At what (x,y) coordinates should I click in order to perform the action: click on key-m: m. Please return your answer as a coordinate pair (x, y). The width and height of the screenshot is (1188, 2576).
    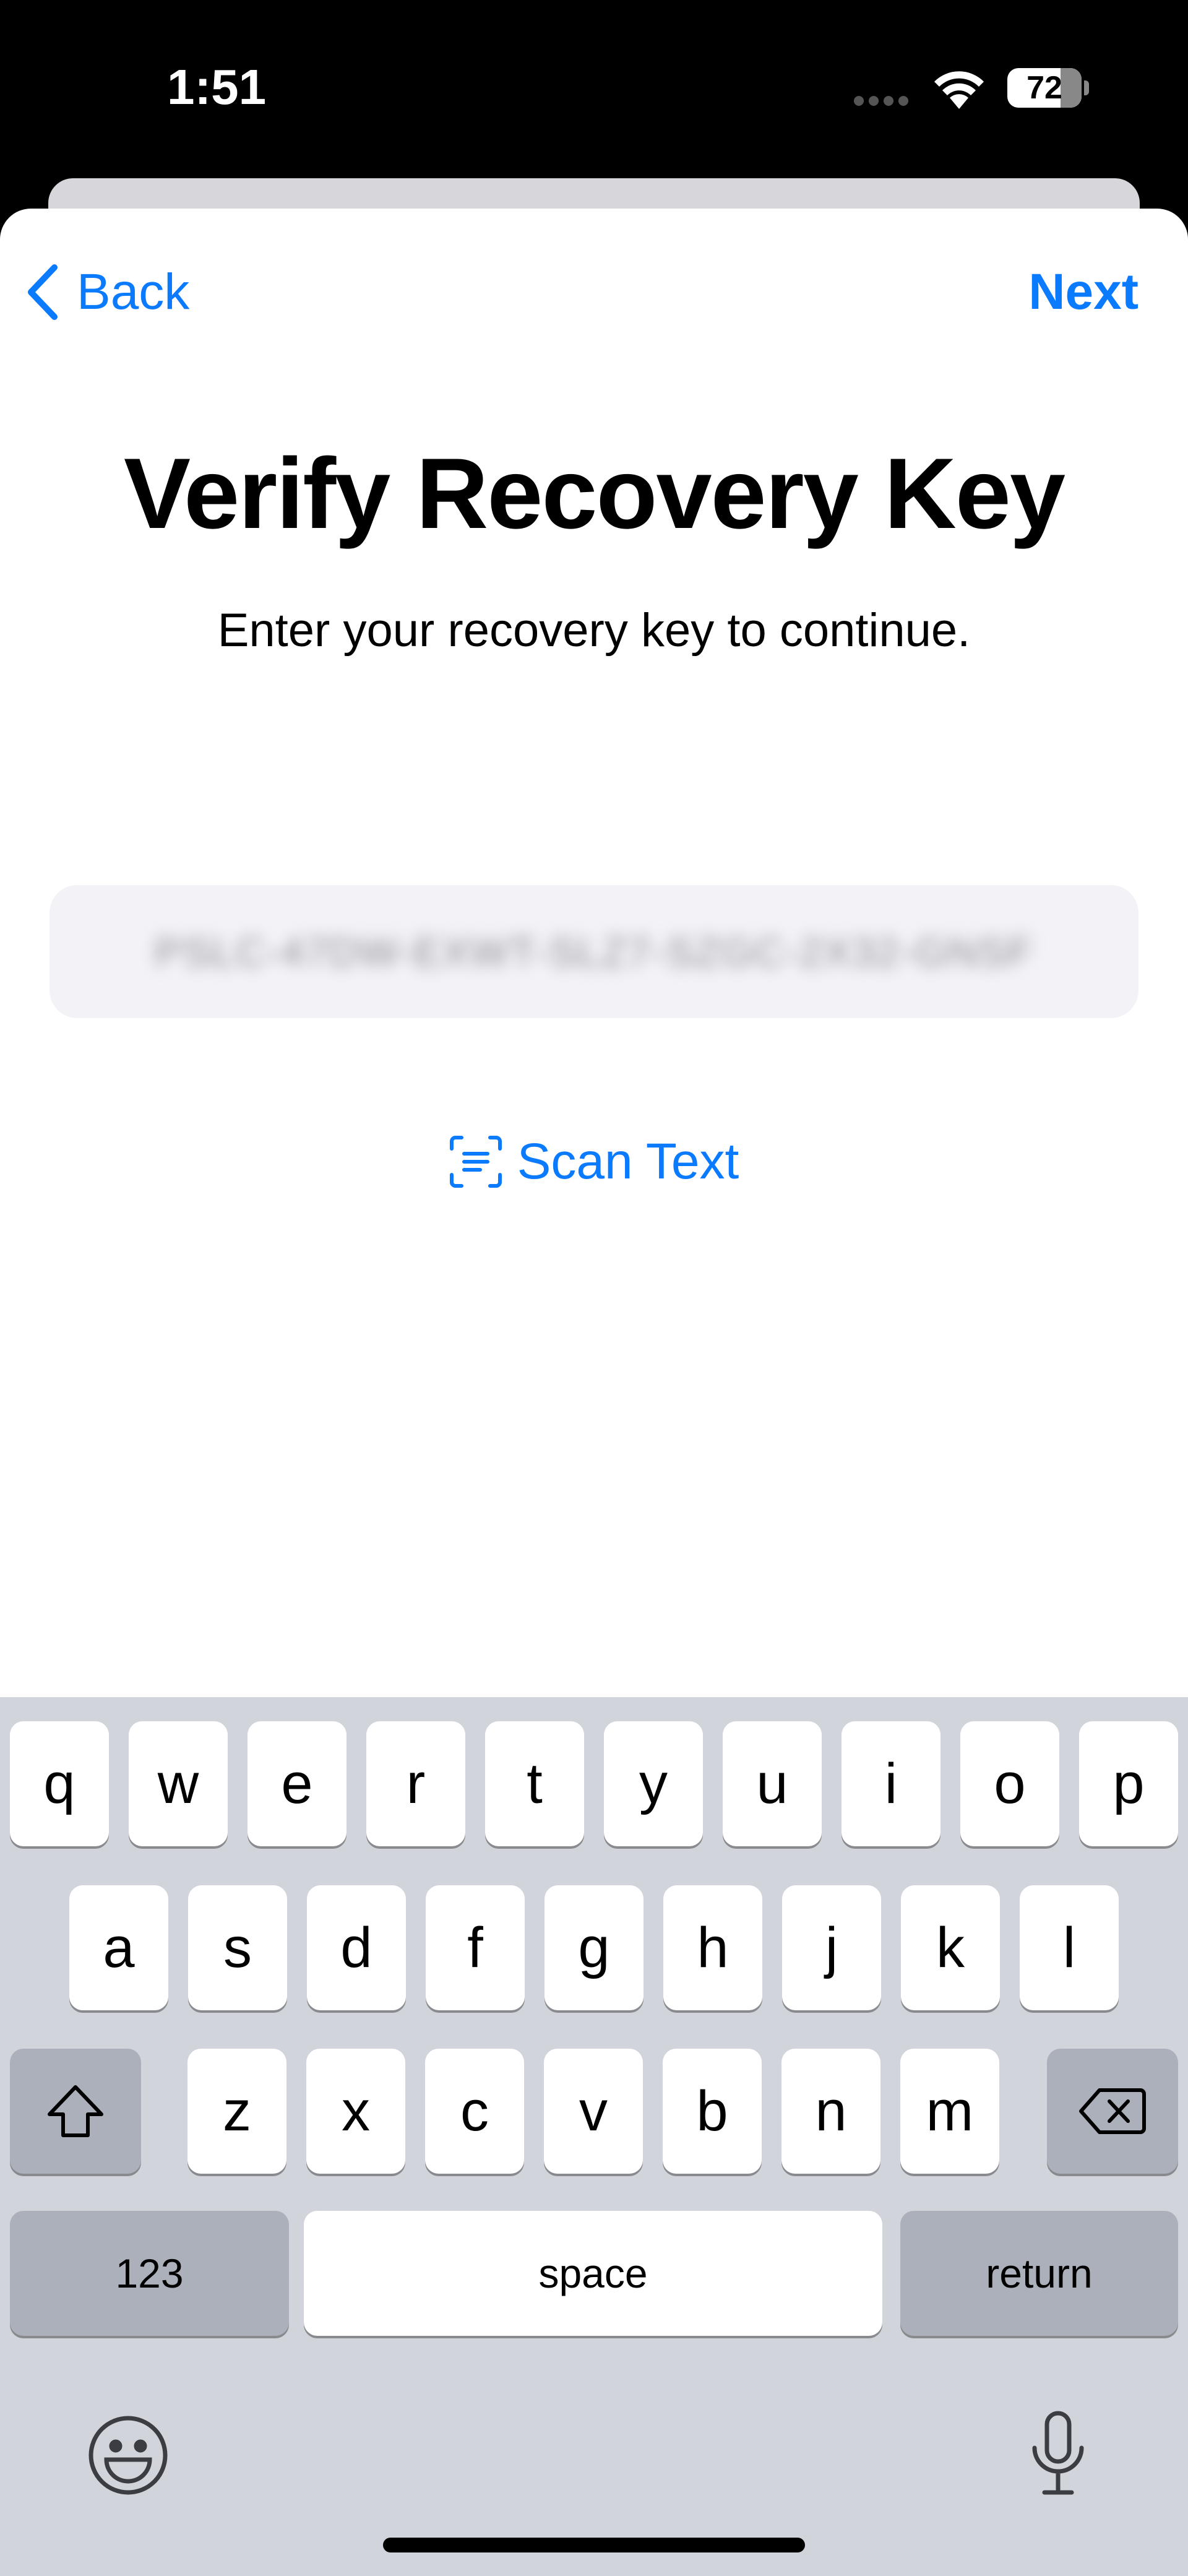
    Looking at the image, I should click on (949, 2111).